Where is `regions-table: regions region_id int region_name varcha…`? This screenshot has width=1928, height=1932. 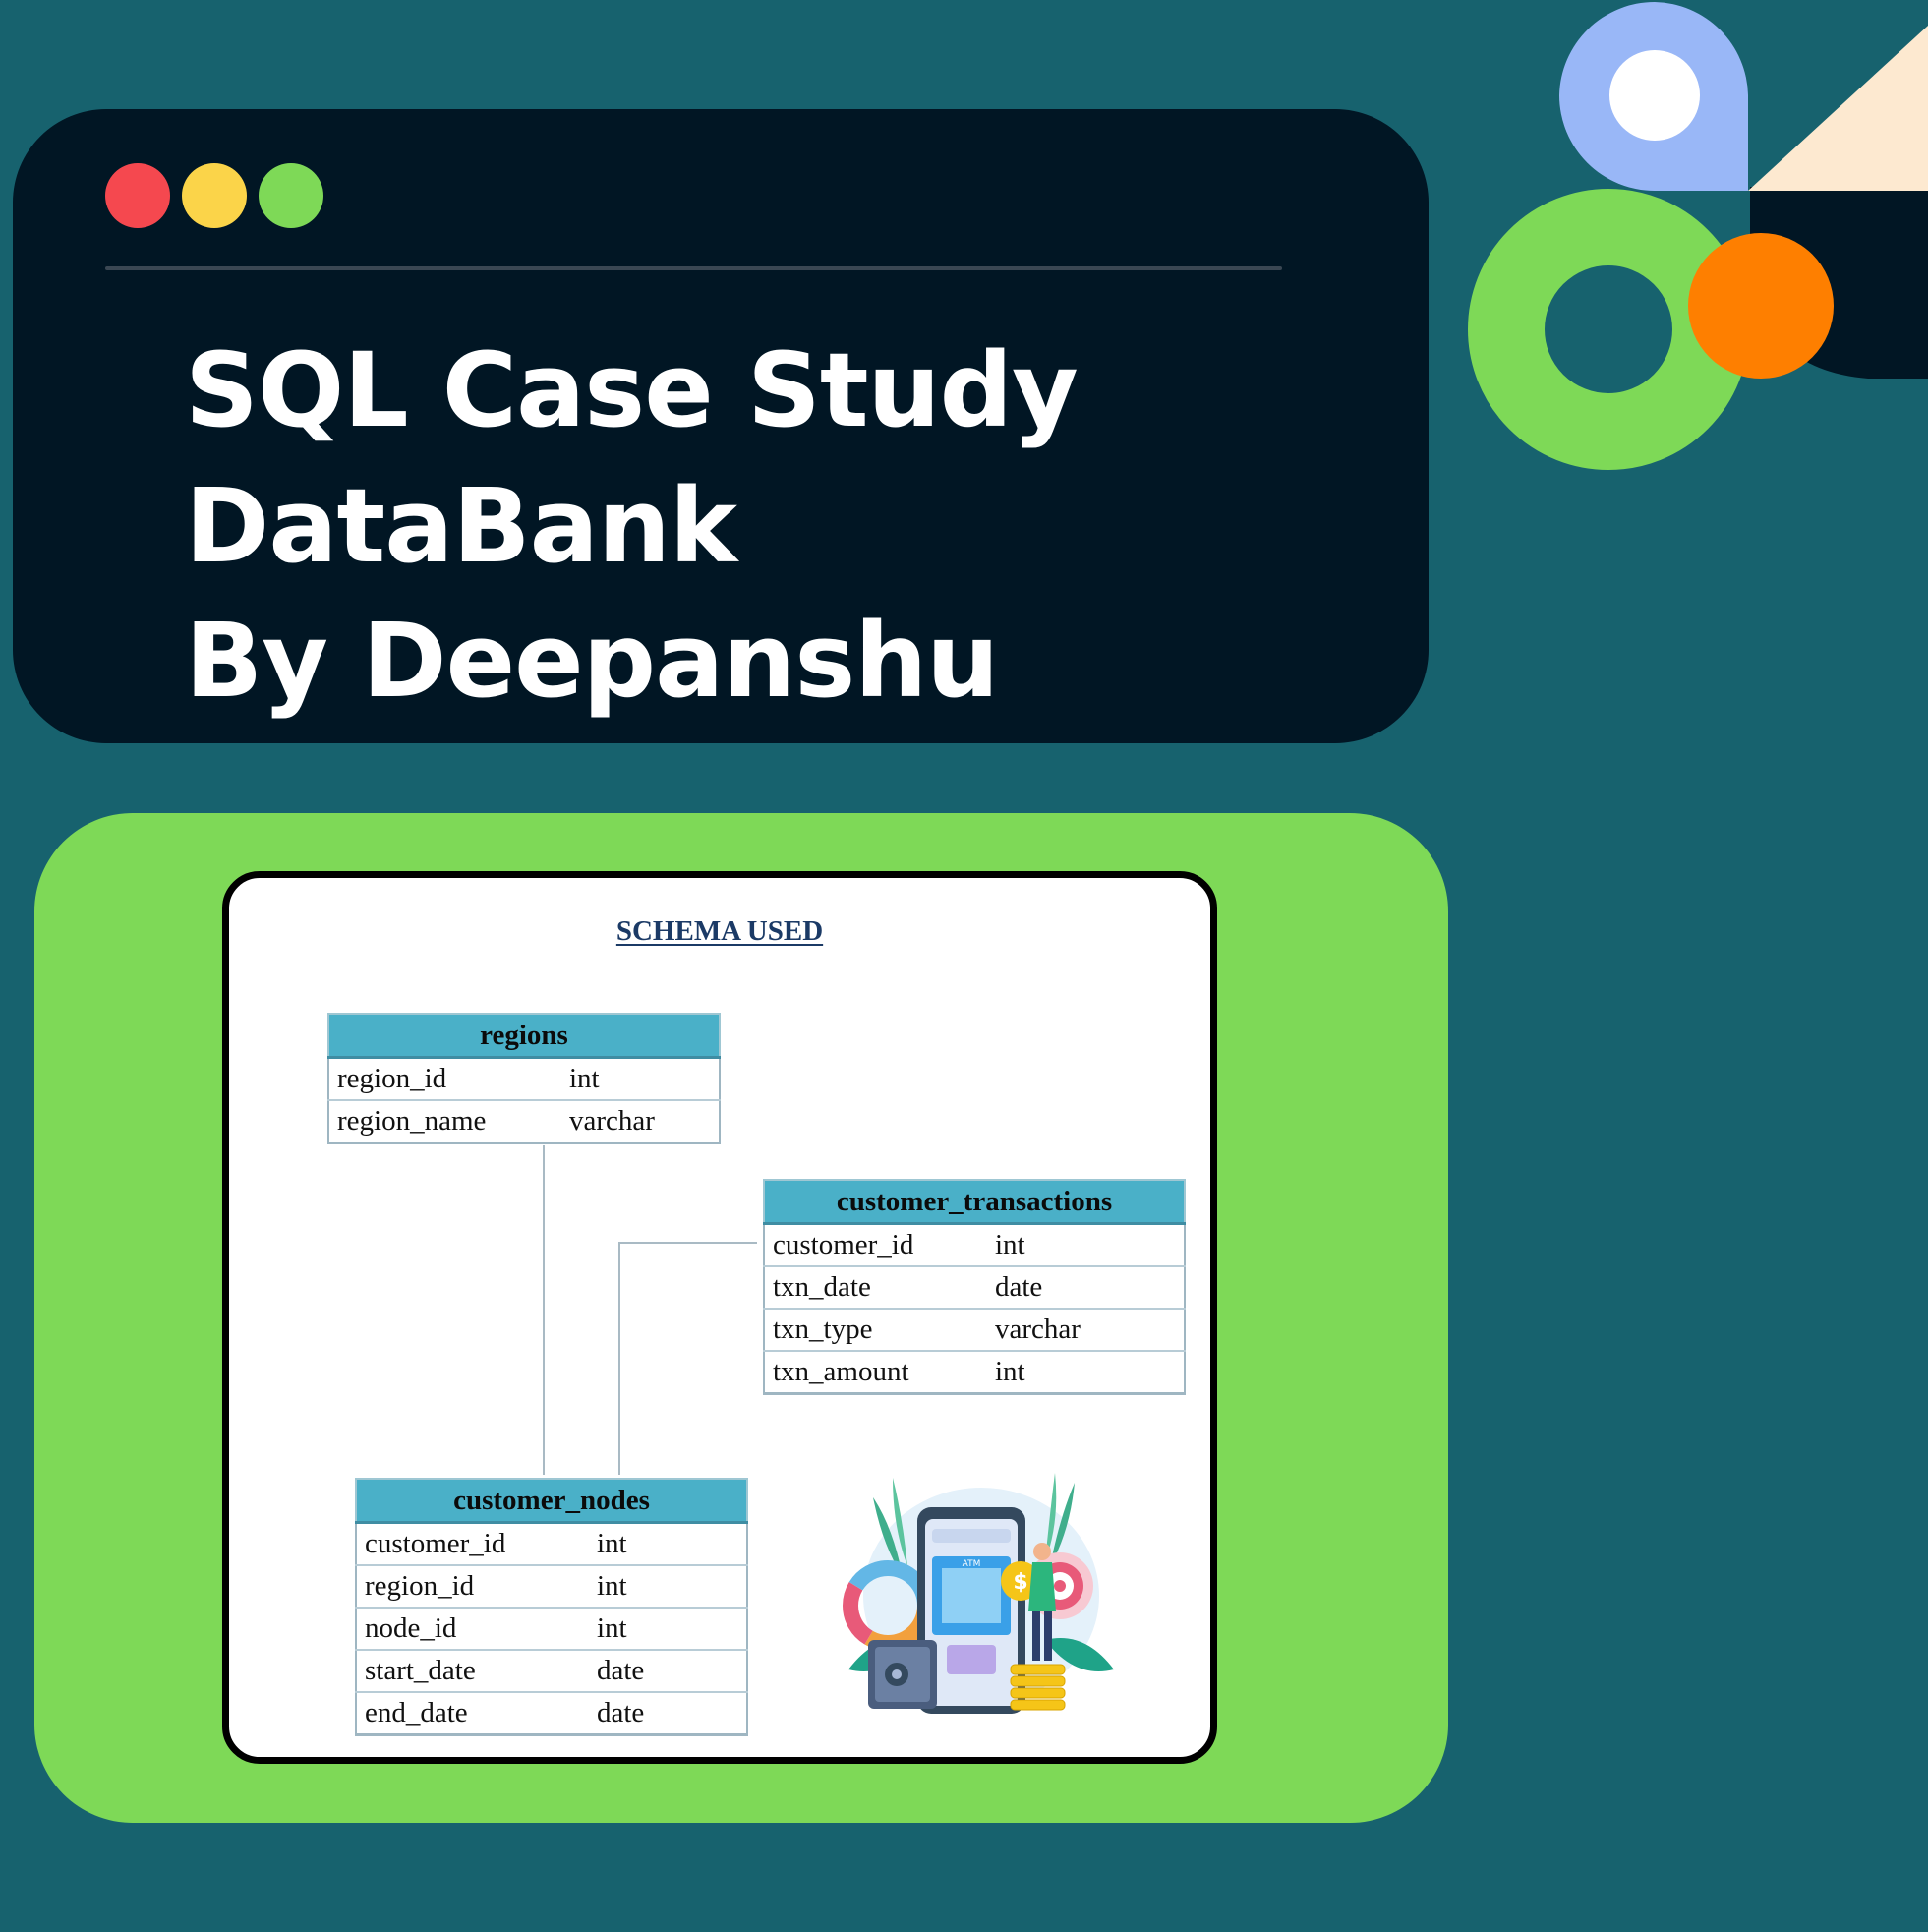
regions-table: regions region_id int region_name varcha… is located at coordinates (524, 1078).